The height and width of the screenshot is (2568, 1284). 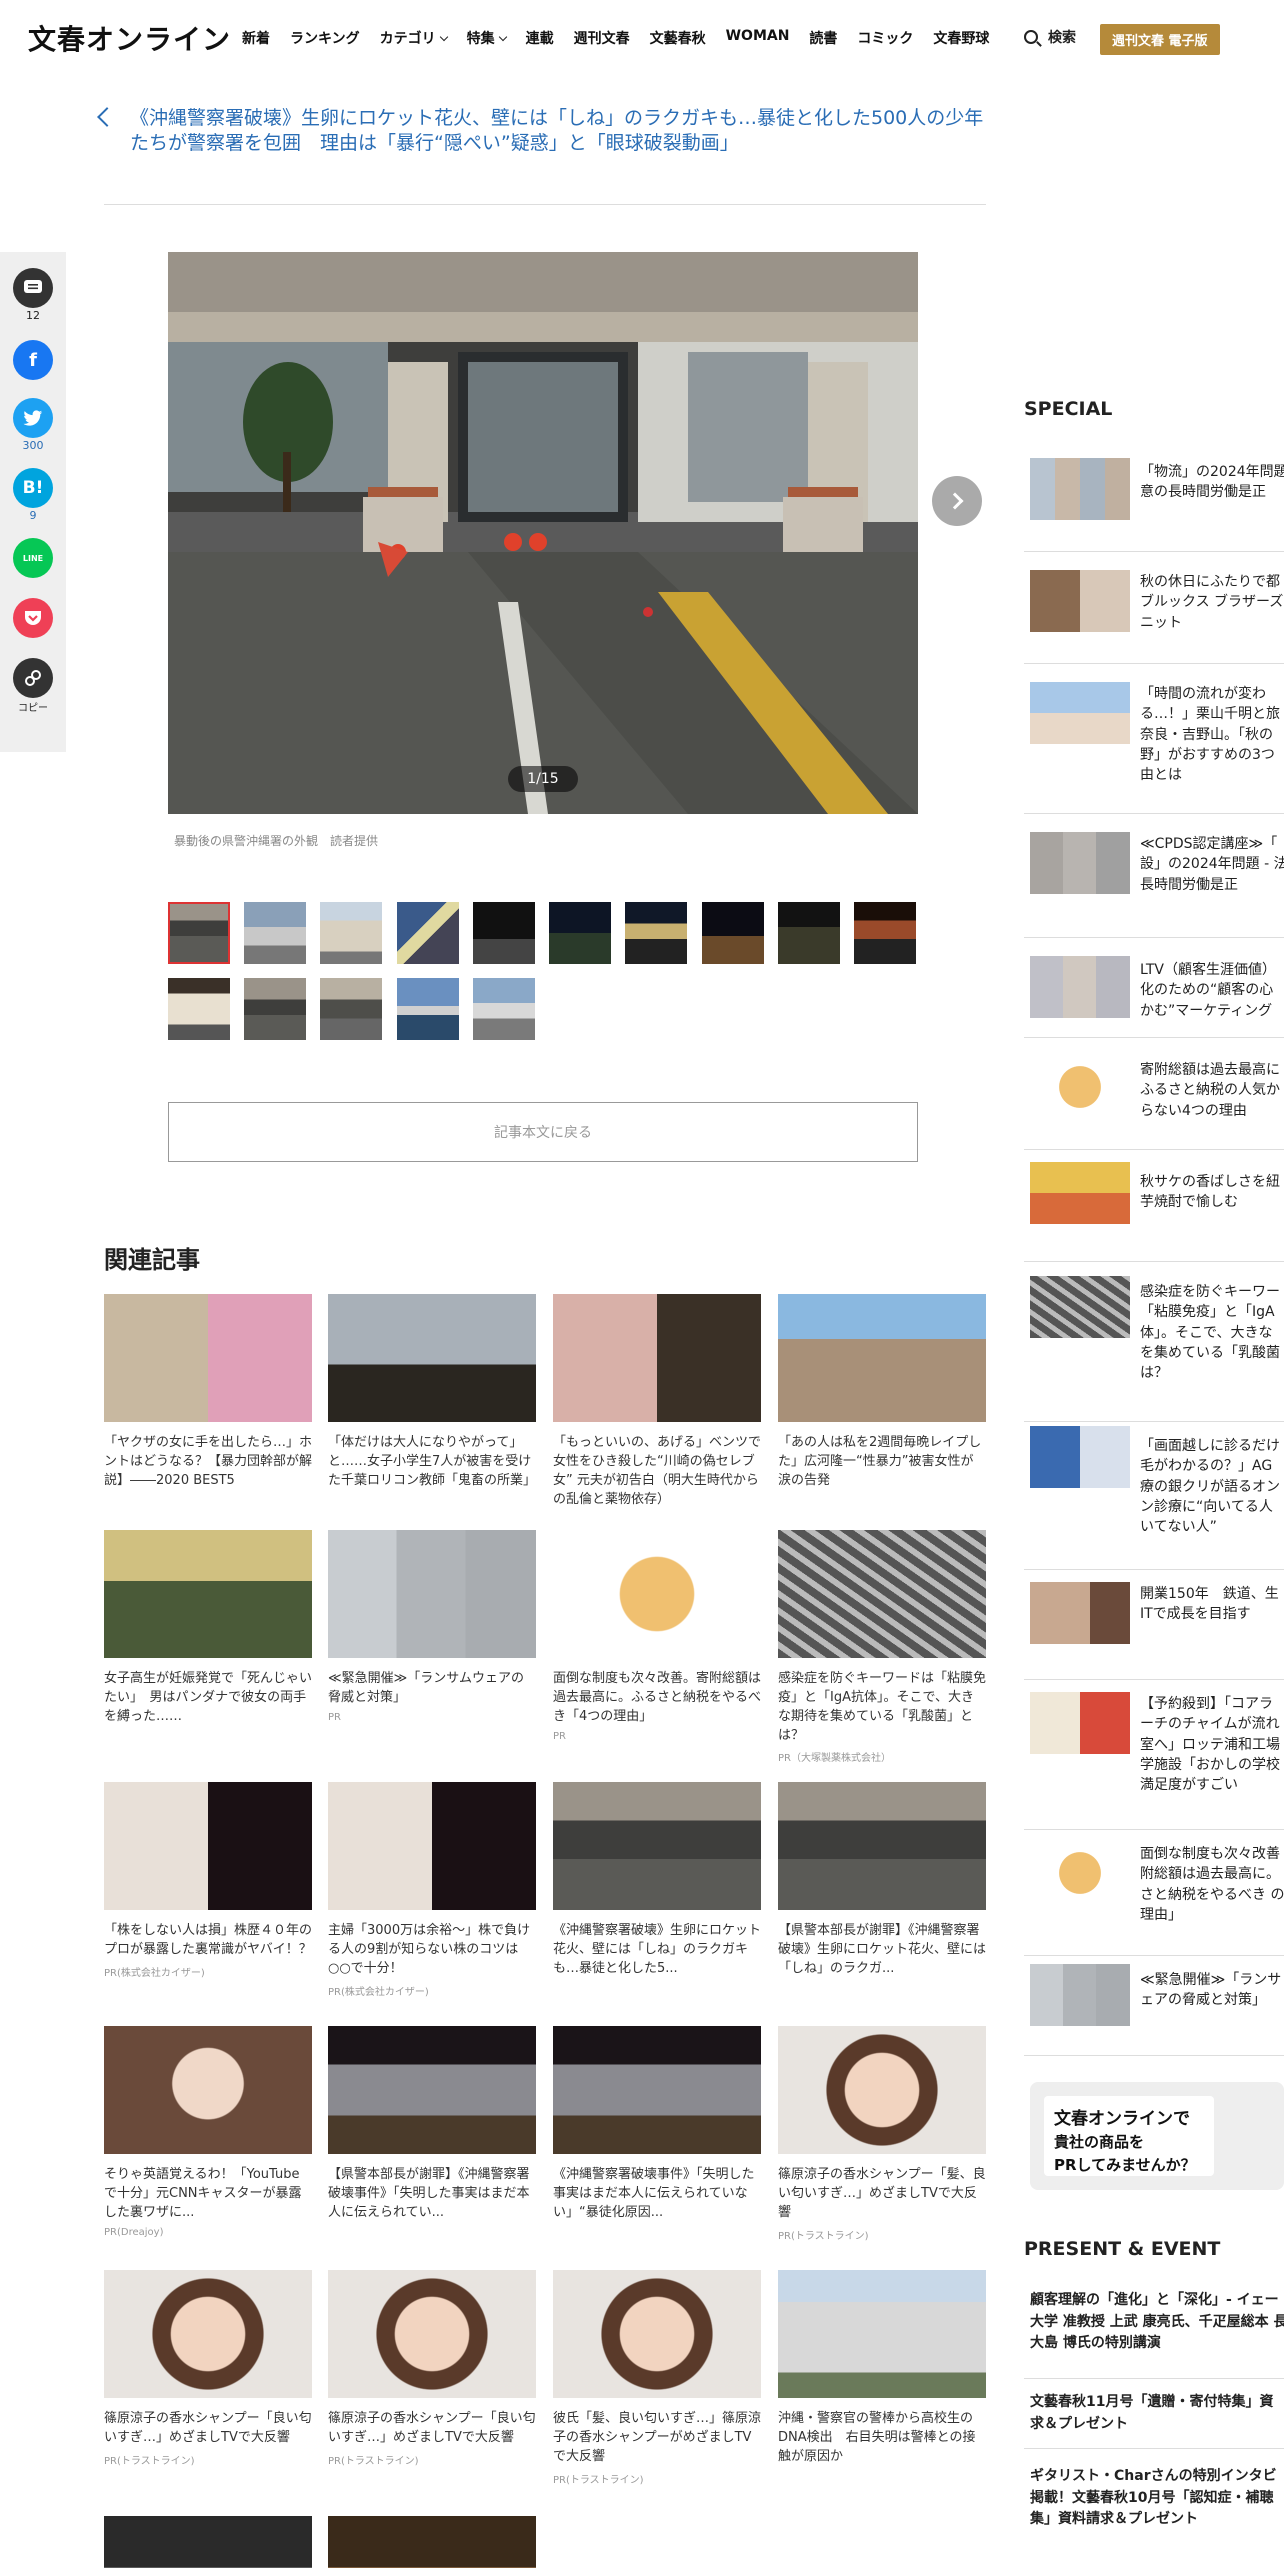 What do you see at coordinates (1050, 37) in the screenshot?
I see `search-button: 検索` at bounding box center [1050, 37].